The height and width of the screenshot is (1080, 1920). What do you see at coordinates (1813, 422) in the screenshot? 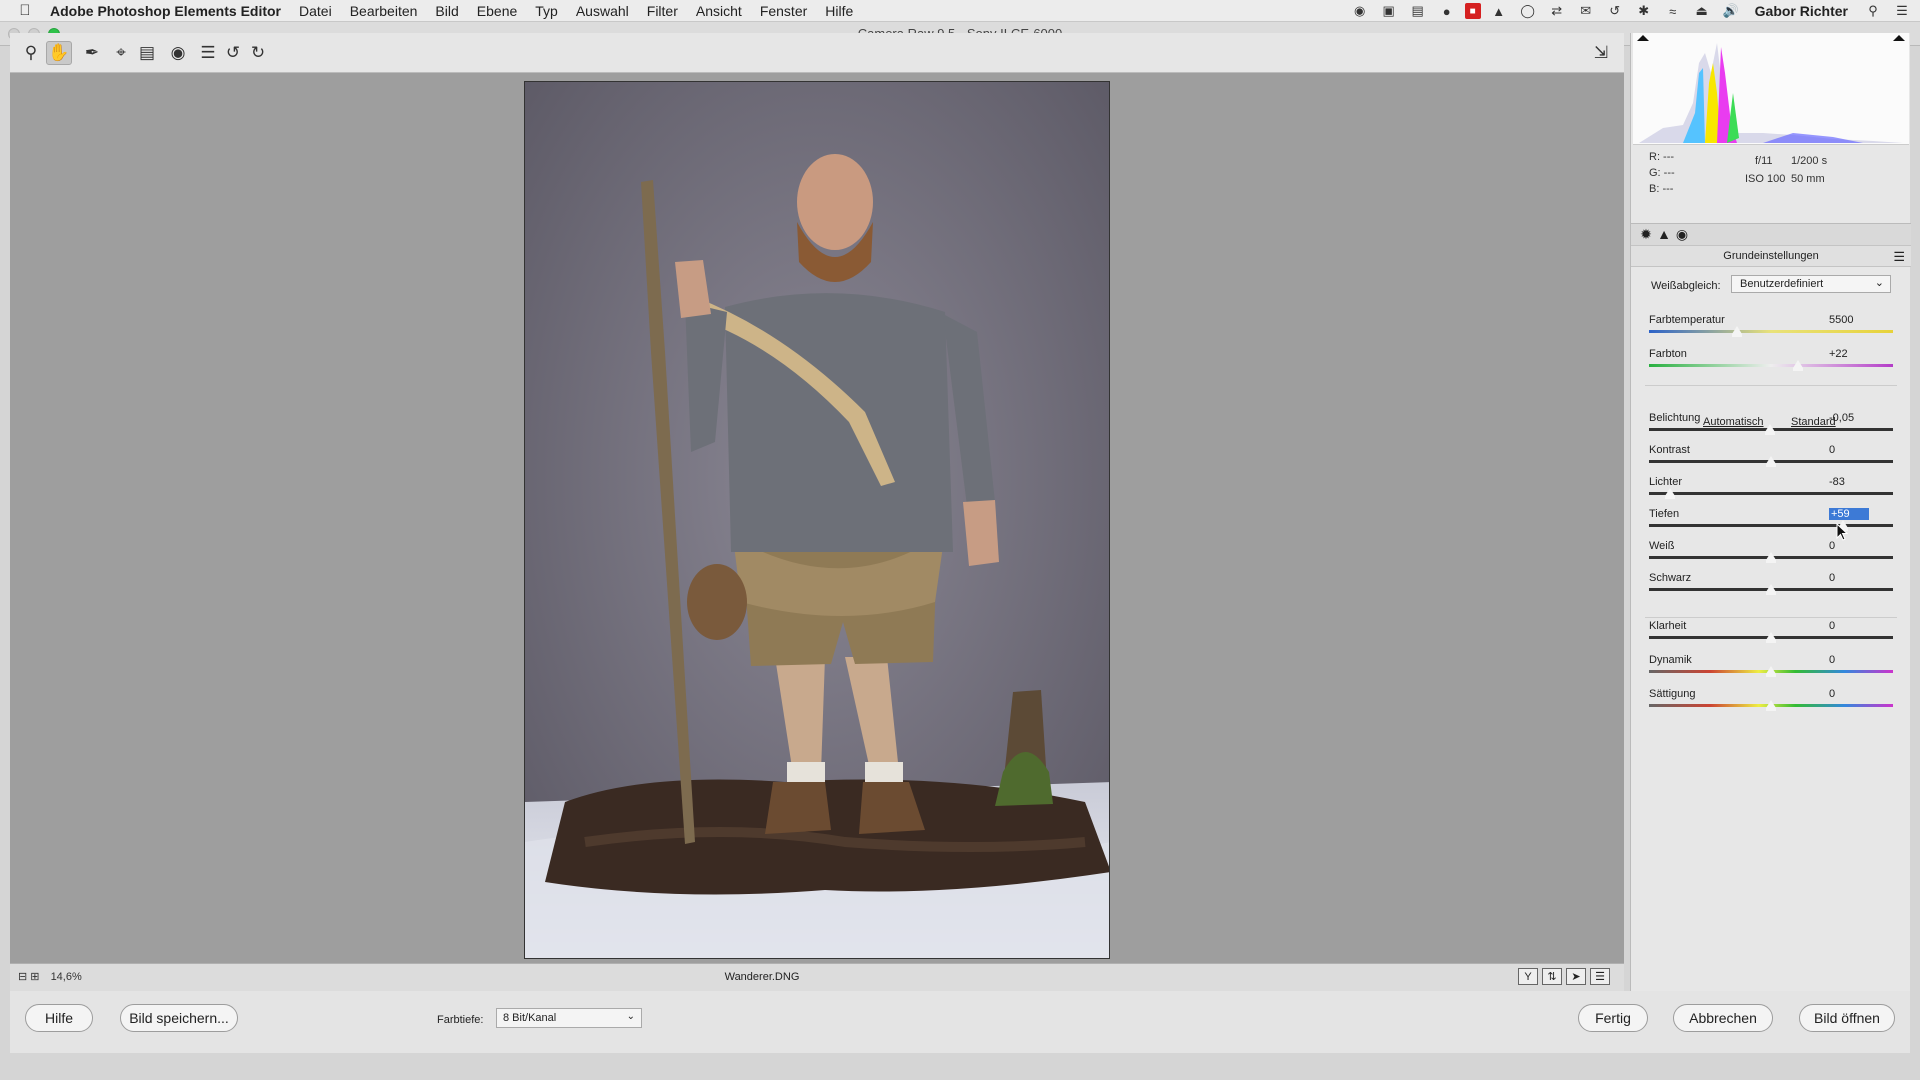
I see `standard-link: Standard` at bounding box center [1813, 422].